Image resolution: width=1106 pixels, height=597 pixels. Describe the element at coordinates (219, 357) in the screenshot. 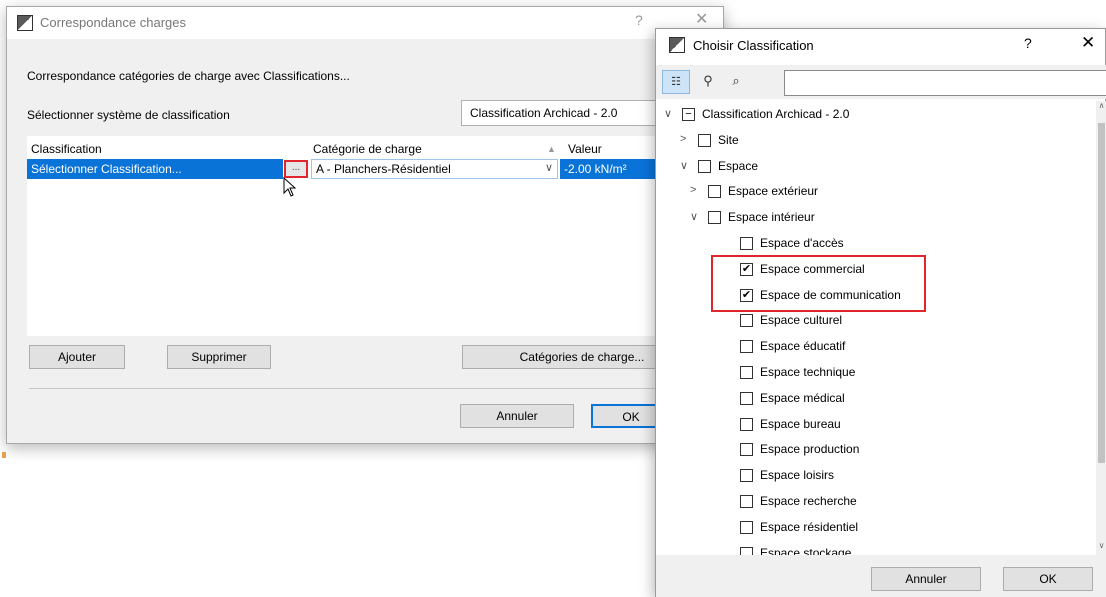

I see `remove-button: Supprimer` at that location.